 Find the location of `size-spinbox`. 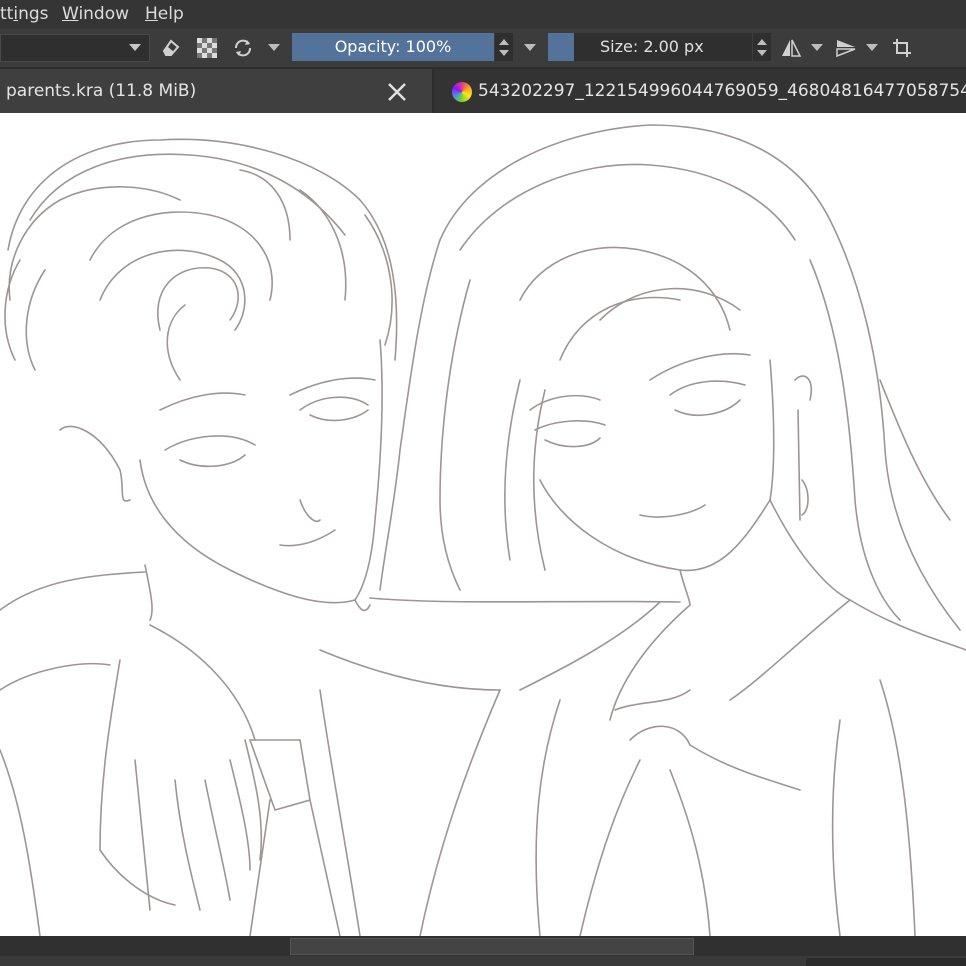

size-spinbox is located at coordinates (762, 47).